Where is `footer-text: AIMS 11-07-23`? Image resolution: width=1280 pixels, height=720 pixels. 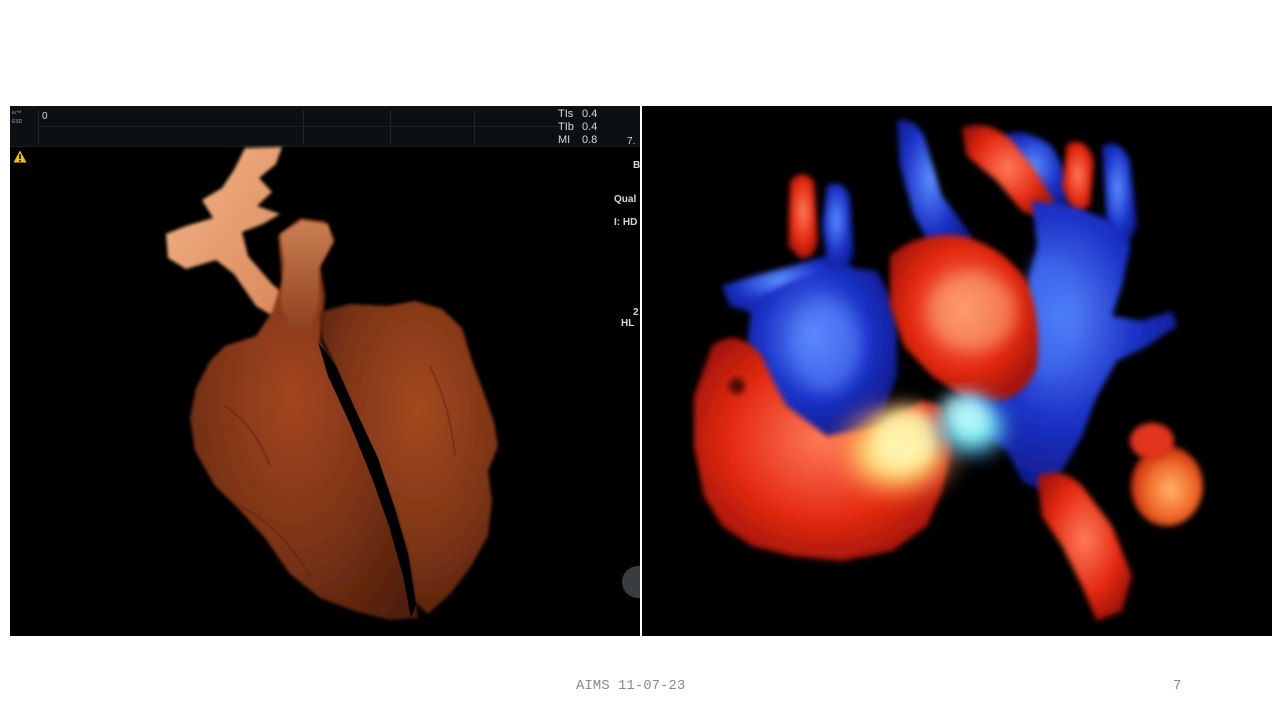
footer-text: AIMS 11-07-23 is located at coordinates (631, 686).